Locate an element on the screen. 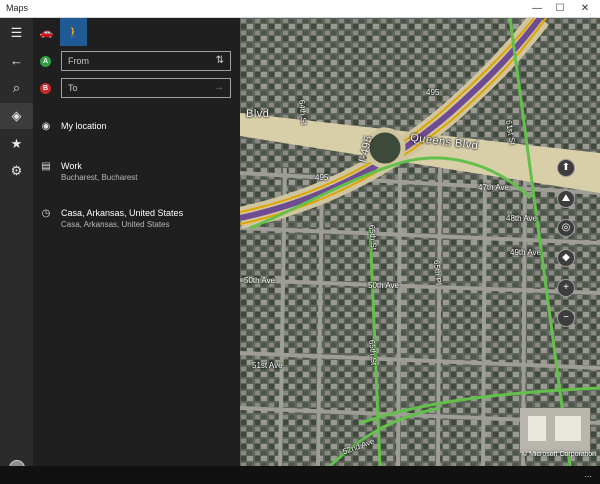  menu-icon: ☰ is located at coordinates (16, 33).